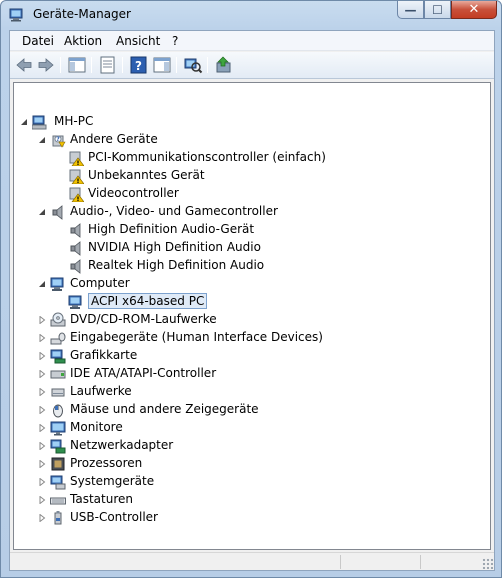 The image size is (502, 578). I want to click on tree-node-label: High Definition Audio-Gerät, so click(171, 229).